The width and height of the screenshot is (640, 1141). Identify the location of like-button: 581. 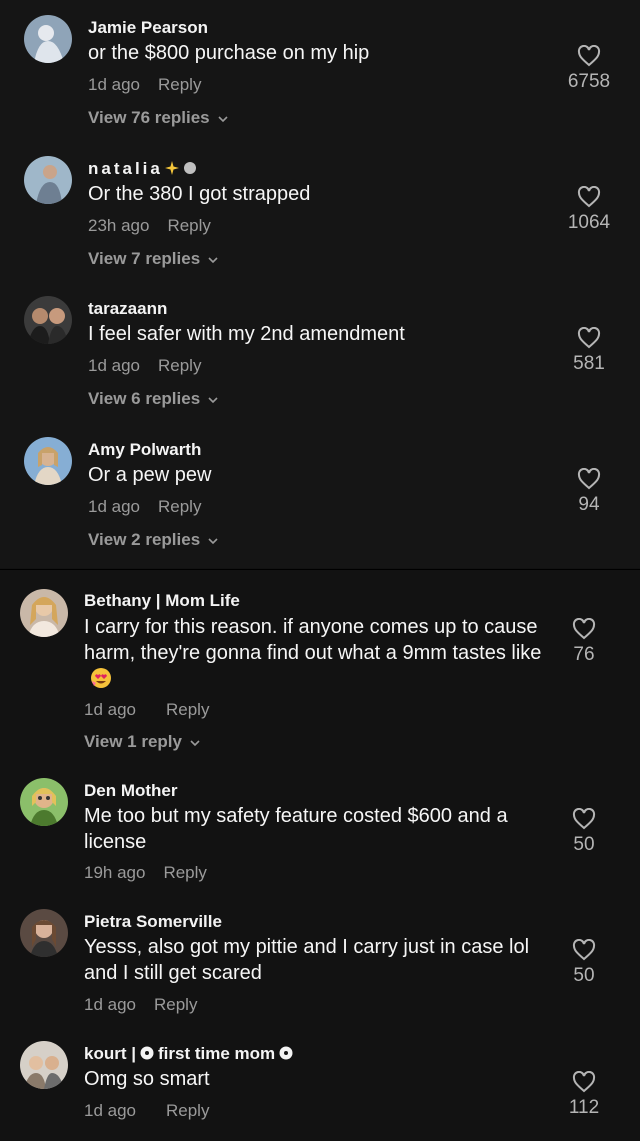
(589, 351).